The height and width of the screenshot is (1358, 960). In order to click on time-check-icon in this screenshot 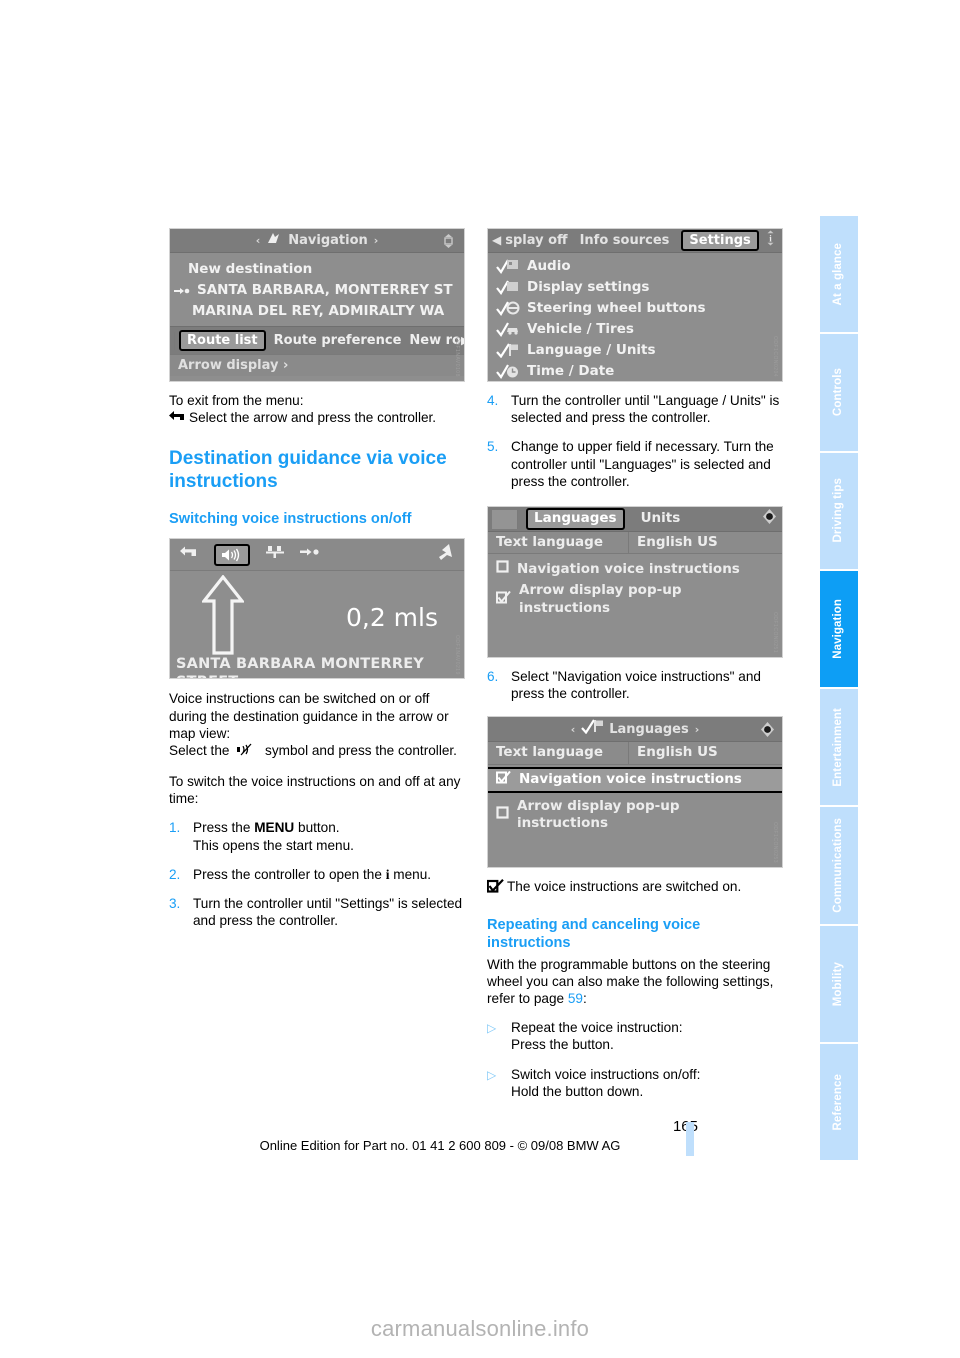, I will do `click(508, 371)`.